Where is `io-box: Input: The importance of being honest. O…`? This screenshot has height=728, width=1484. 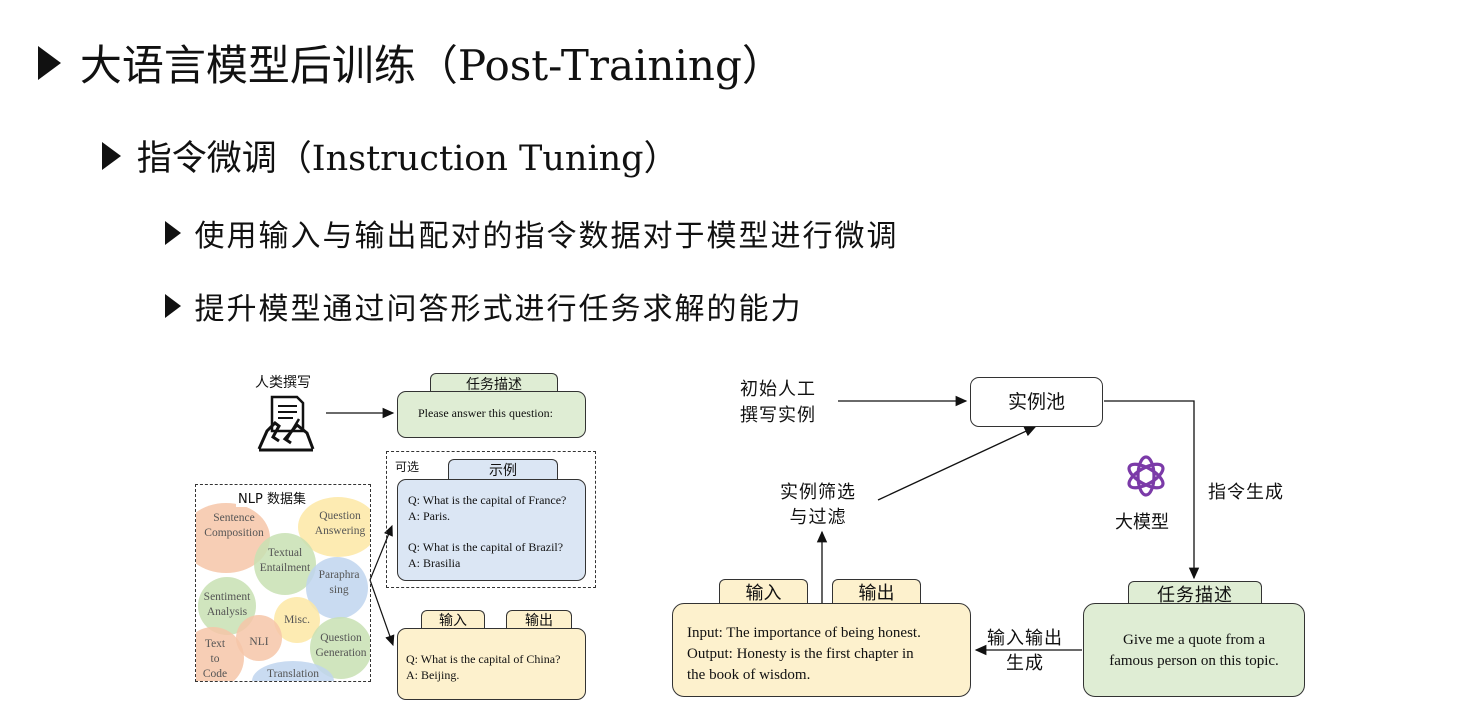
io-box: Input: The importance of being honest. O… is located at coordinates (821, 650).